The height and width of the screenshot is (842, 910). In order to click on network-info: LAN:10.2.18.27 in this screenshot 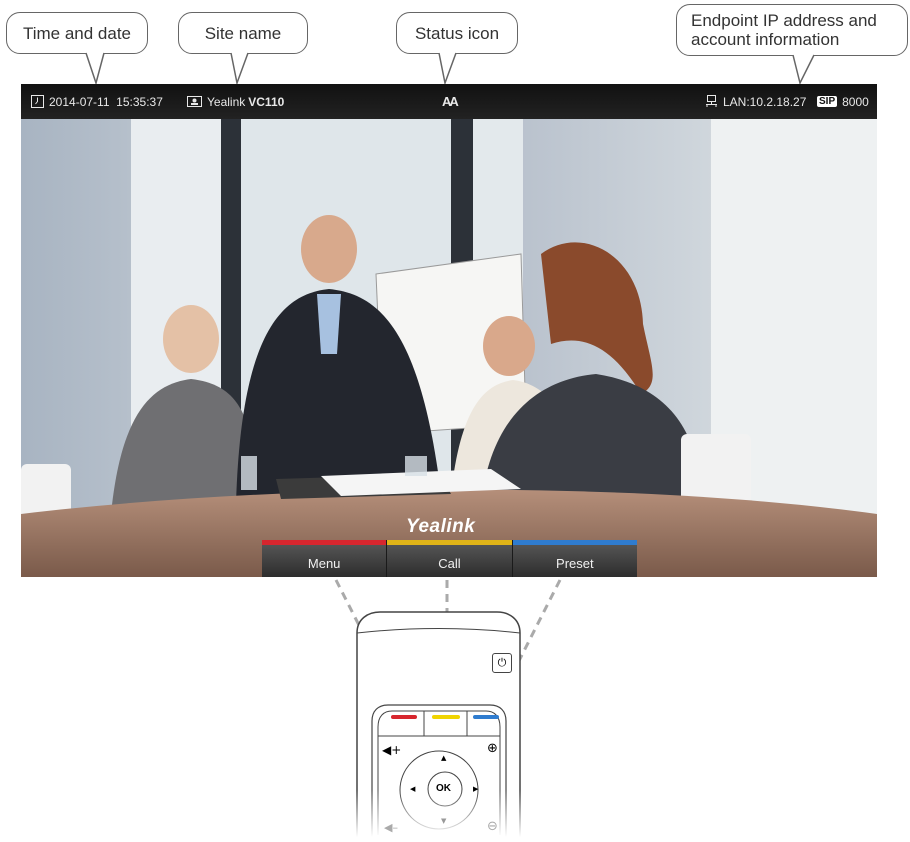, I will do `click(755, 102)`.